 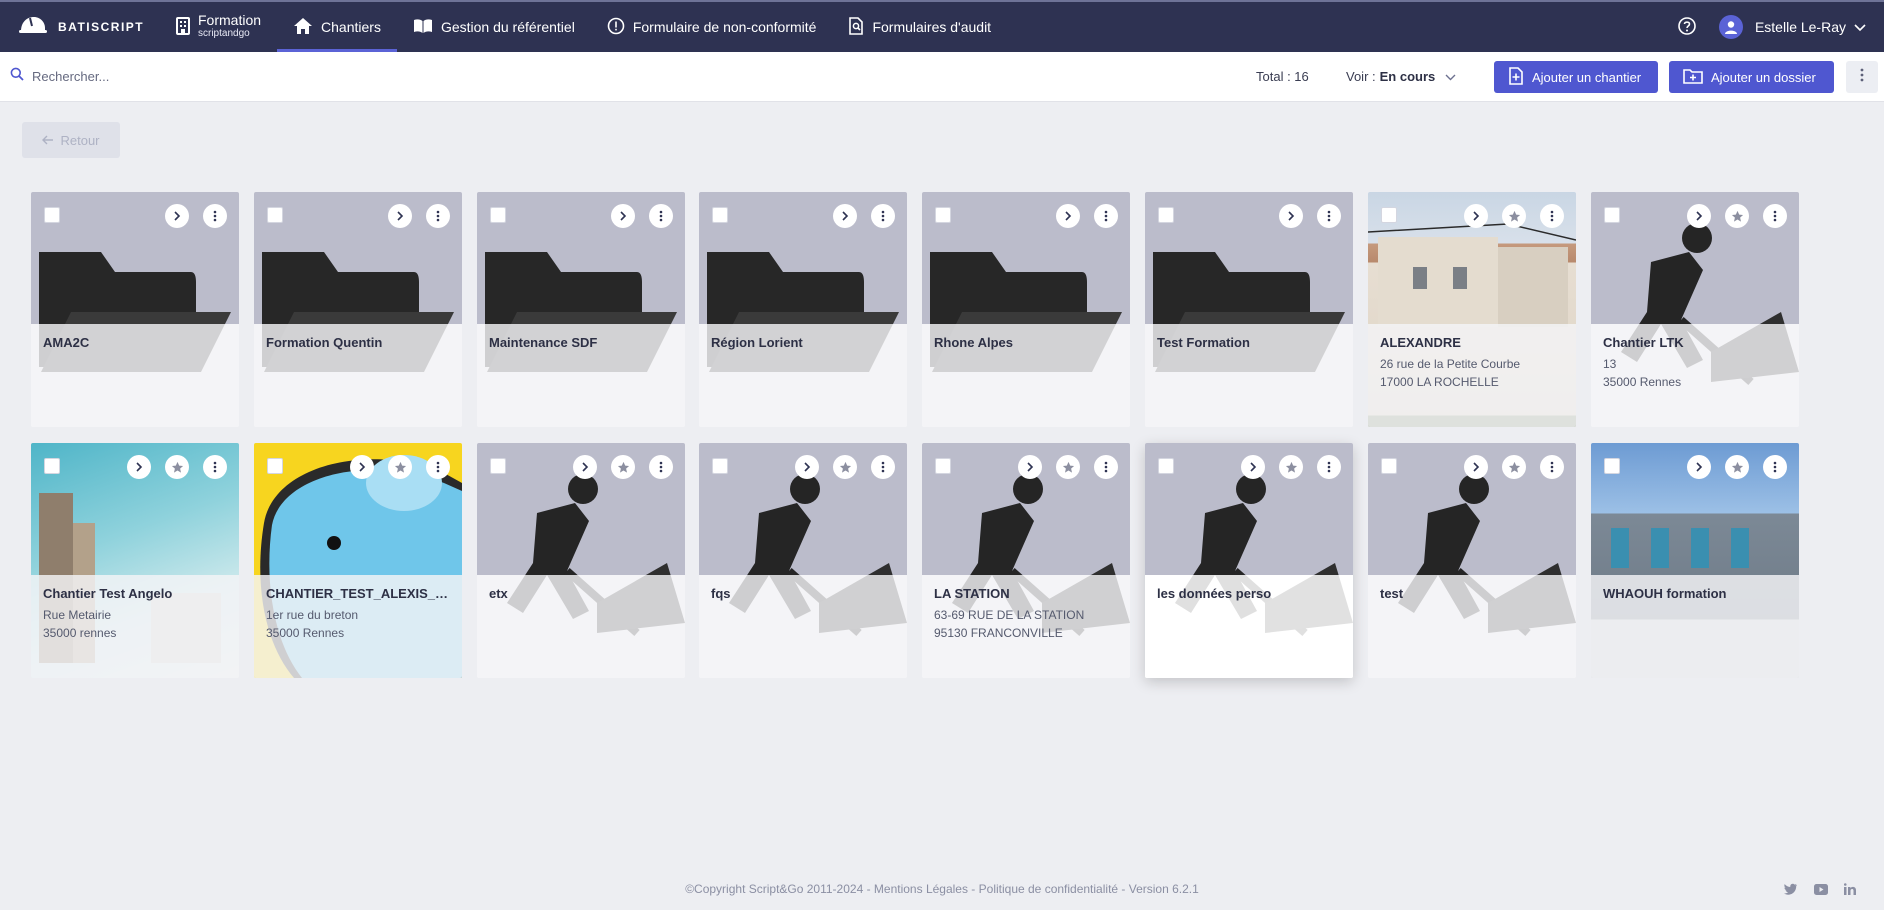 I want to click on brand: BATISCRIPT, so click(x=80, y=27).